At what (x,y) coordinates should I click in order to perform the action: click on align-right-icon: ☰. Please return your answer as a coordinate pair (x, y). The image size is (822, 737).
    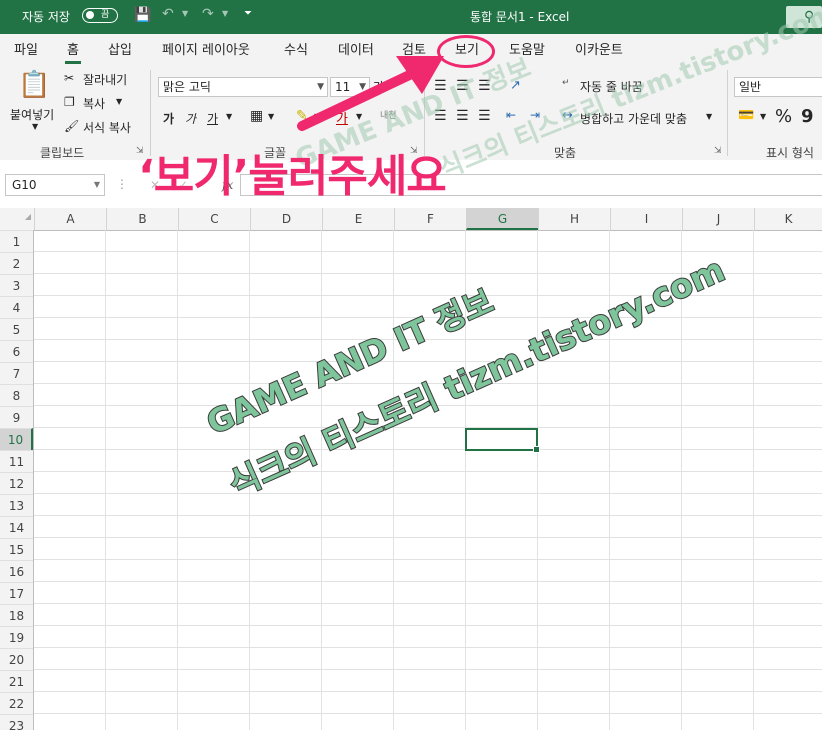
    Looking at the image, I should click on (484, 116).